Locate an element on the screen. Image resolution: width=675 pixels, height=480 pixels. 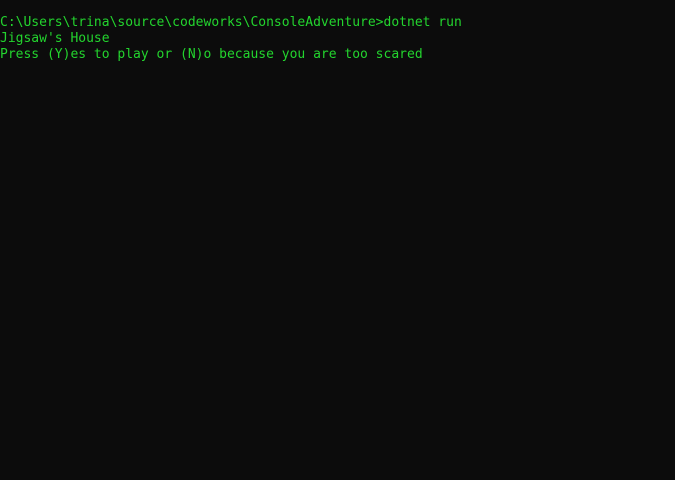
output-title-line: Jigsaw's House is located at coordinates (55, 38).